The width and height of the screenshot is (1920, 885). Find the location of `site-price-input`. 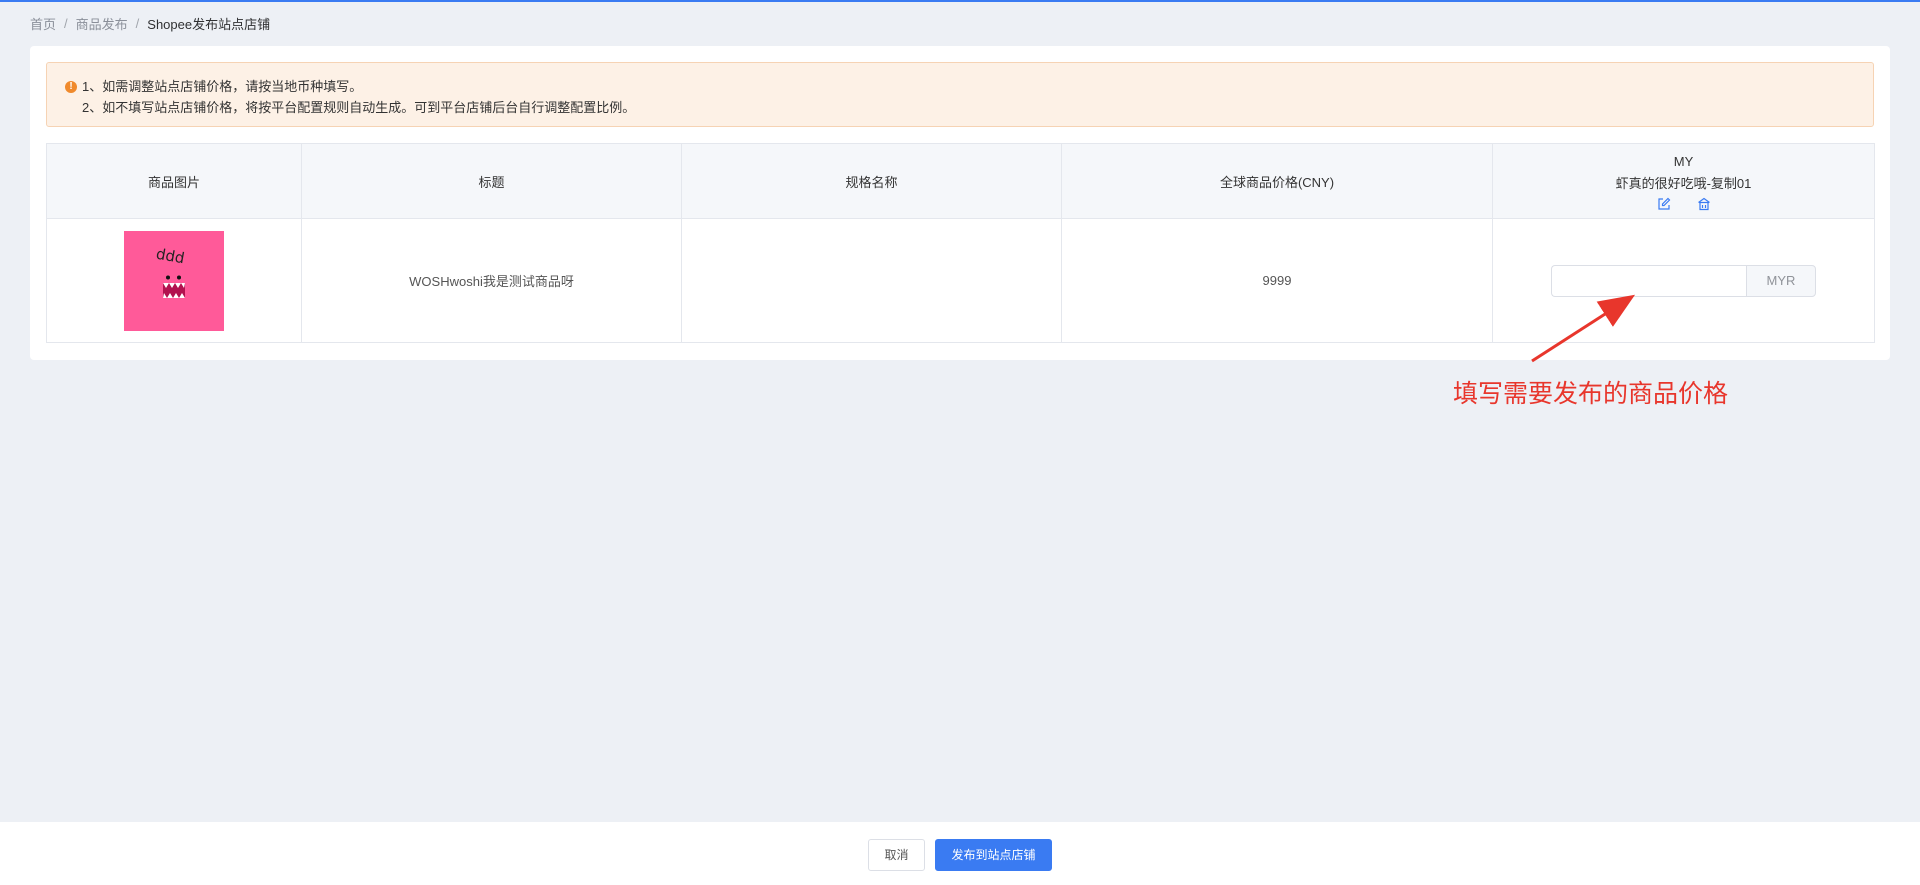

site-price-input is located at coordinates (1648, 280).